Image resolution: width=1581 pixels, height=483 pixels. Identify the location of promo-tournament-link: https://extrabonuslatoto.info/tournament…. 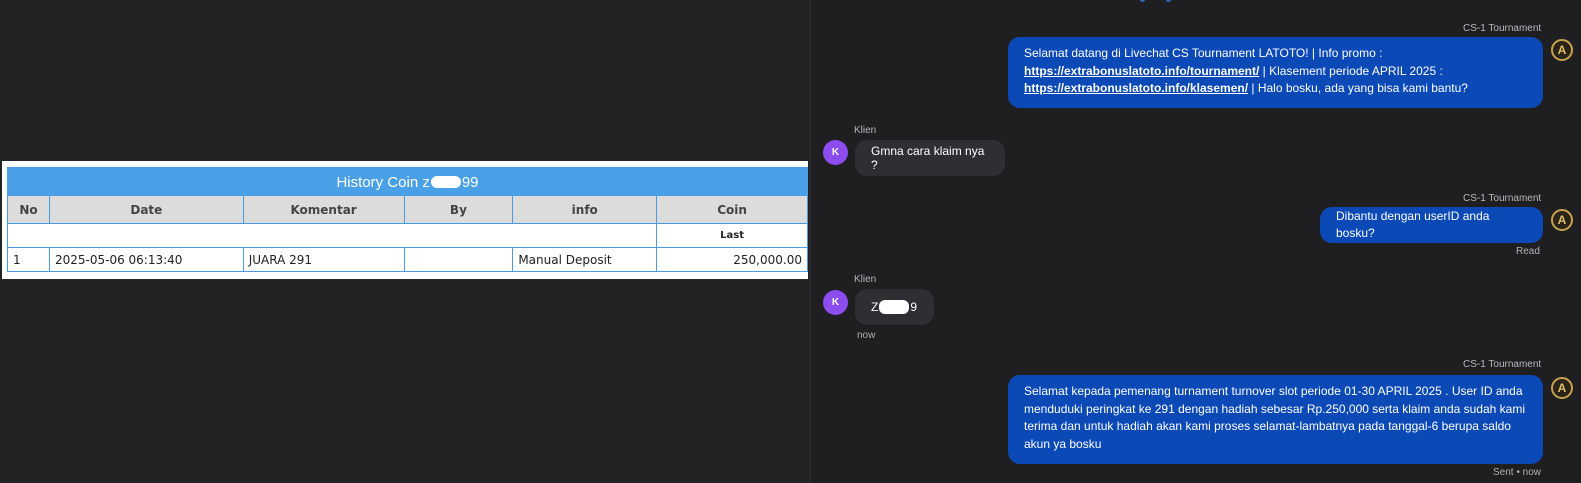
(1141, 71).